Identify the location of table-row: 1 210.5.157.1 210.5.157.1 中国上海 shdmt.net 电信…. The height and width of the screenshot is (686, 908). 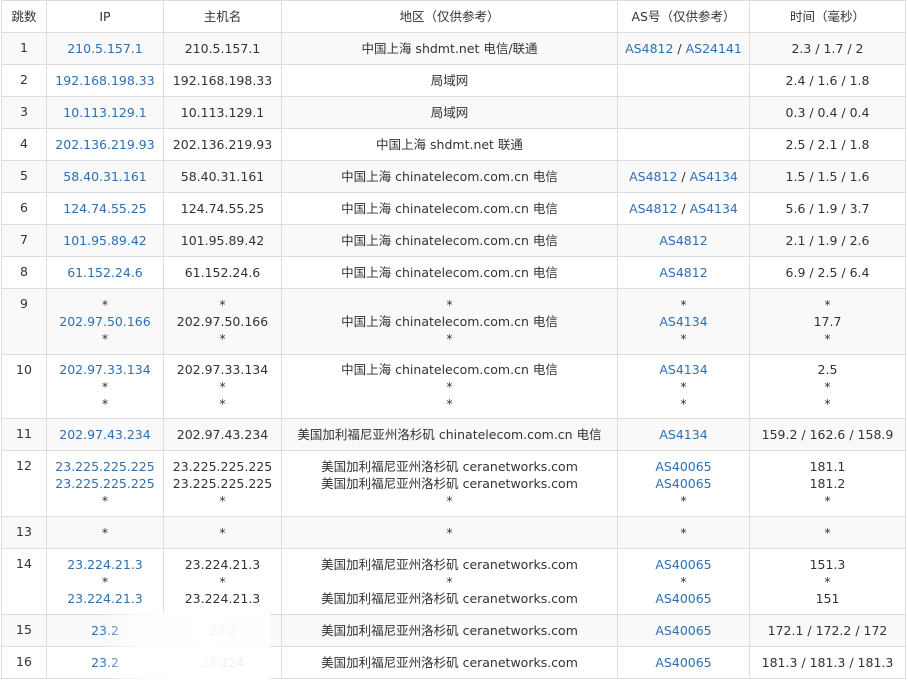
(453, 48).